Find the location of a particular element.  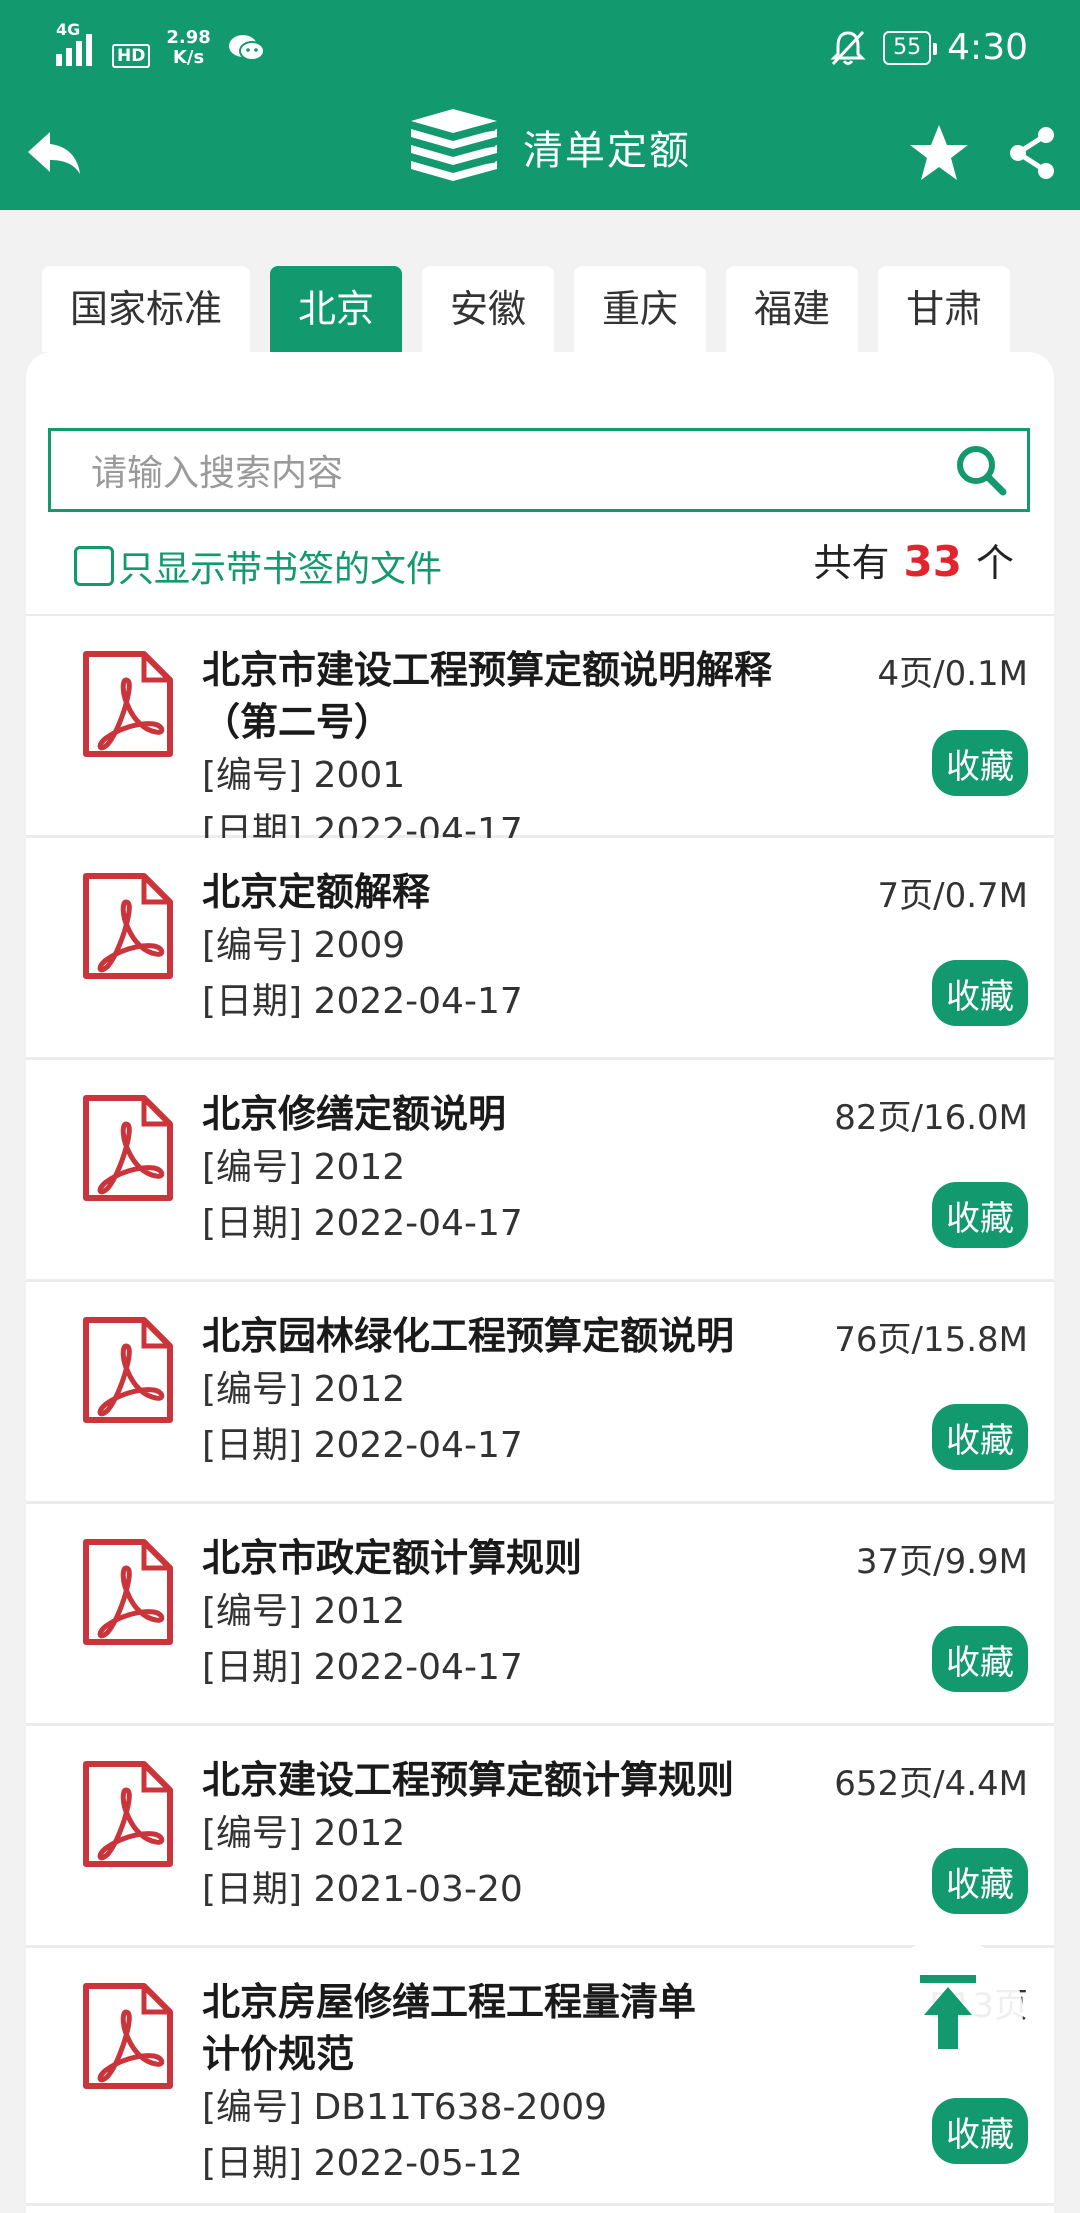

tab-region: 北京 is located at coordinates (336, 309).